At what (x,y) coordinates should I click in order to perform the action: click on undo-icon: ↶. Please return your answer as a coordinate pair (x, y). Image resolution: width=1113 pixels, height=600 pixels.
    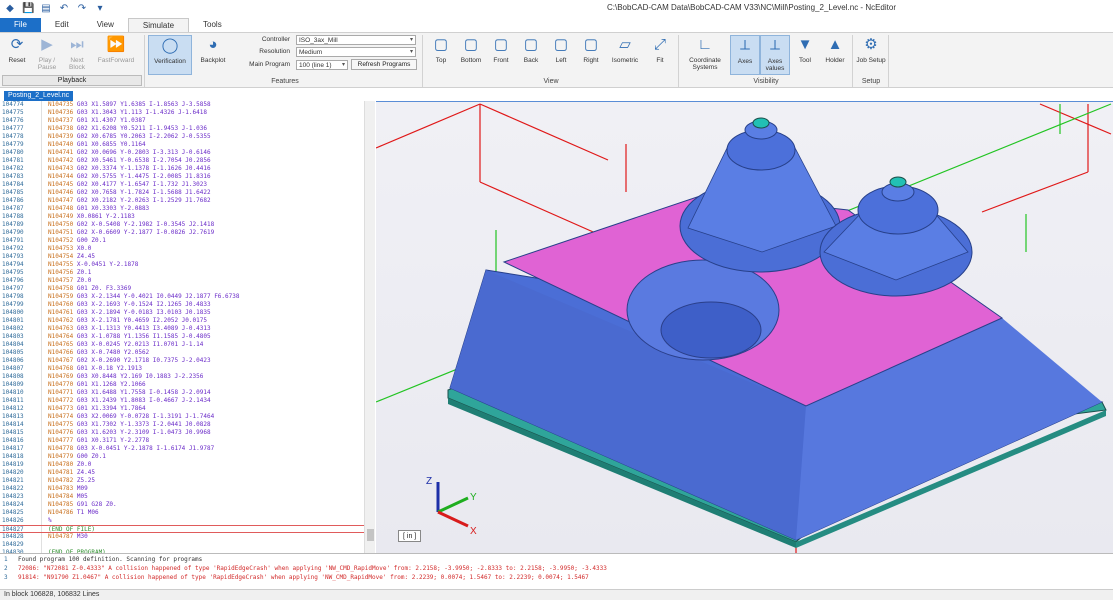
    Looking at the image, I should click on (64, 9).